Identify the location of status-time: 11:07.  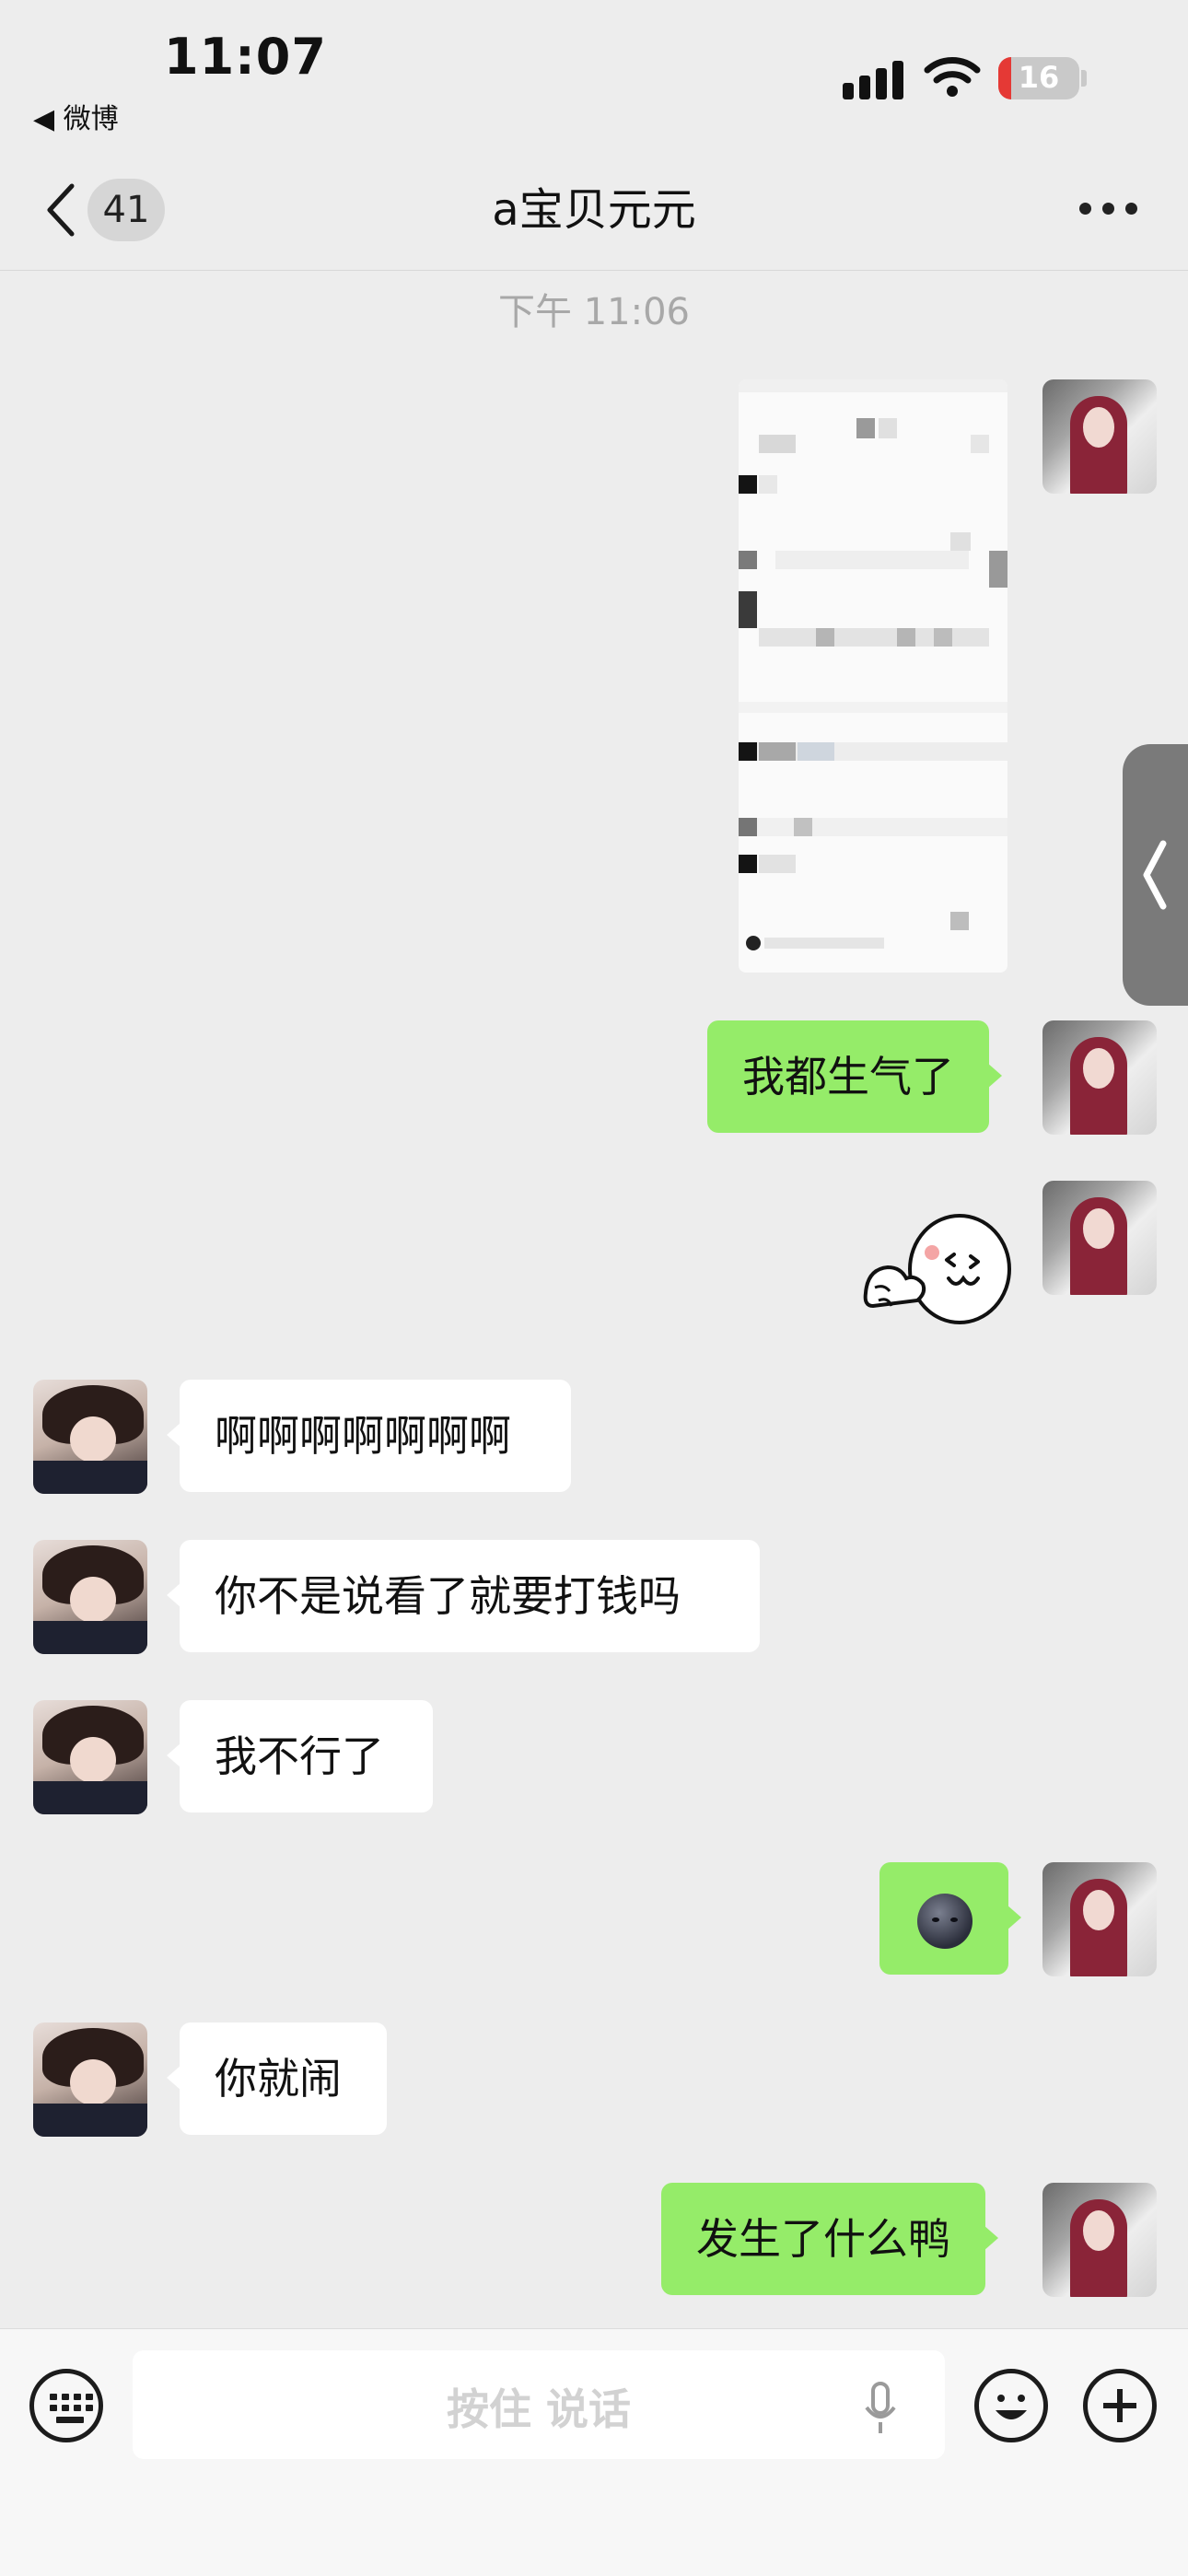
(246, 57).